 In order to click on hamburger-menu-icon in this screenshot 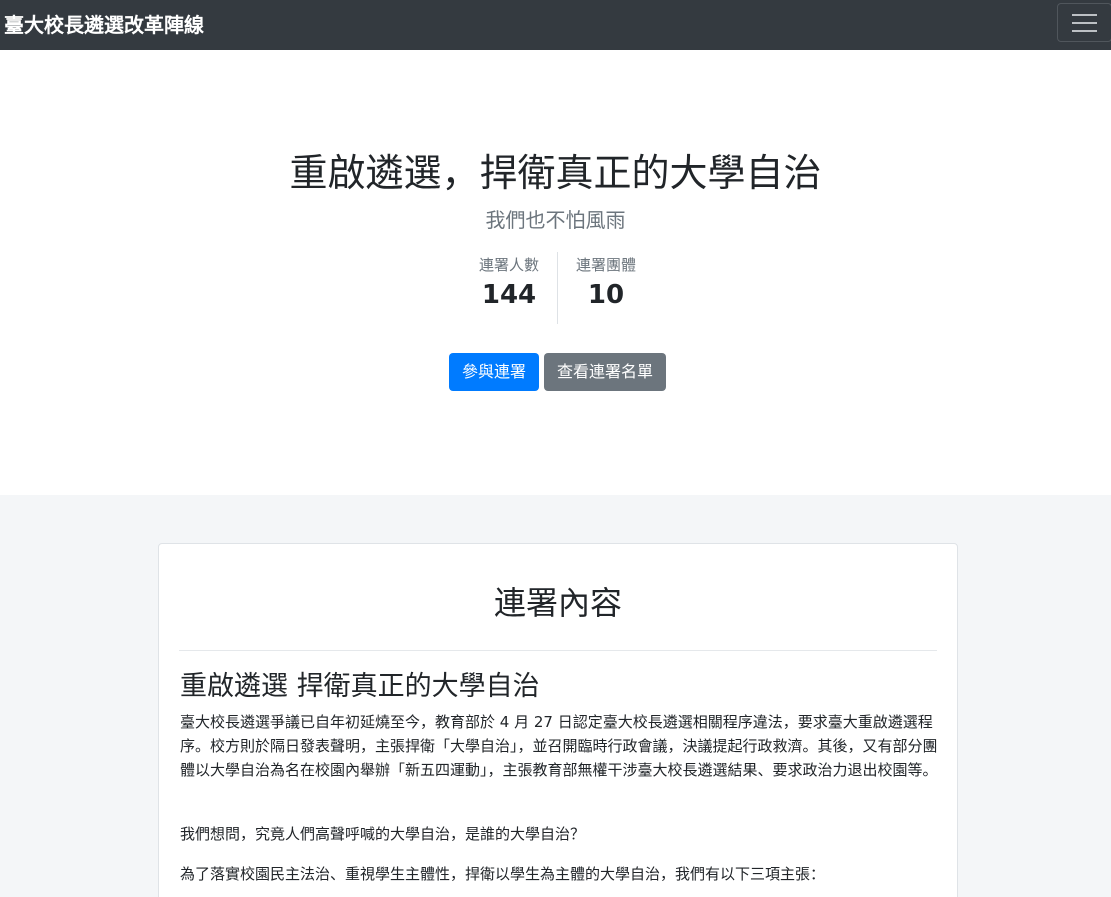, I will do `click(1084, 22)`.